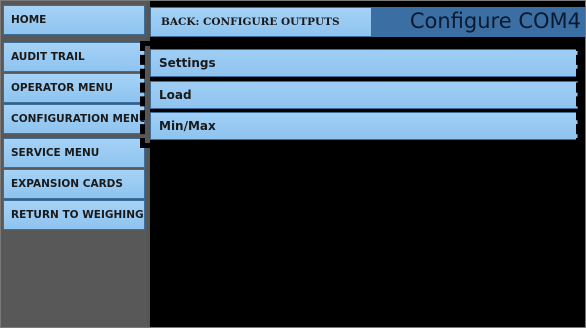 This screenshot has width=586, height=328. Describe the element at coordinates (364, 63) in the screenshot. I see `menu-item-settings: Settings` at that location.